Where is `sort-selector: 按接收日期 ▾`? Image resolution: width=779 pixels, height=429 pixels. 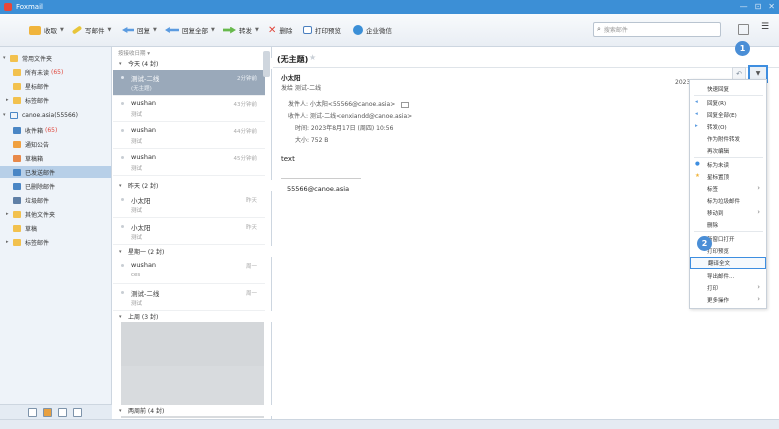 sort-selector: 按接收日期 ▾ is located at coordinates (134, 53).